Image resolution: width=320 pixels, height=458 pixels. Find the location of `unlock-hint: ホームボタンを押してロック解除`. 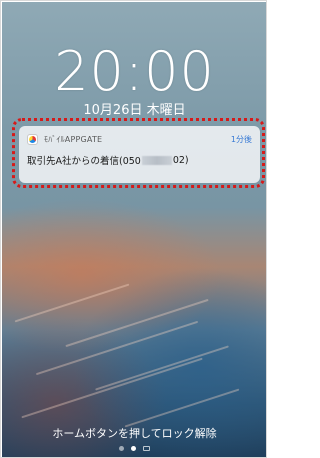

unlock-hint: ホームボタンを押してロック解除 is located at coordinates (134, 433).